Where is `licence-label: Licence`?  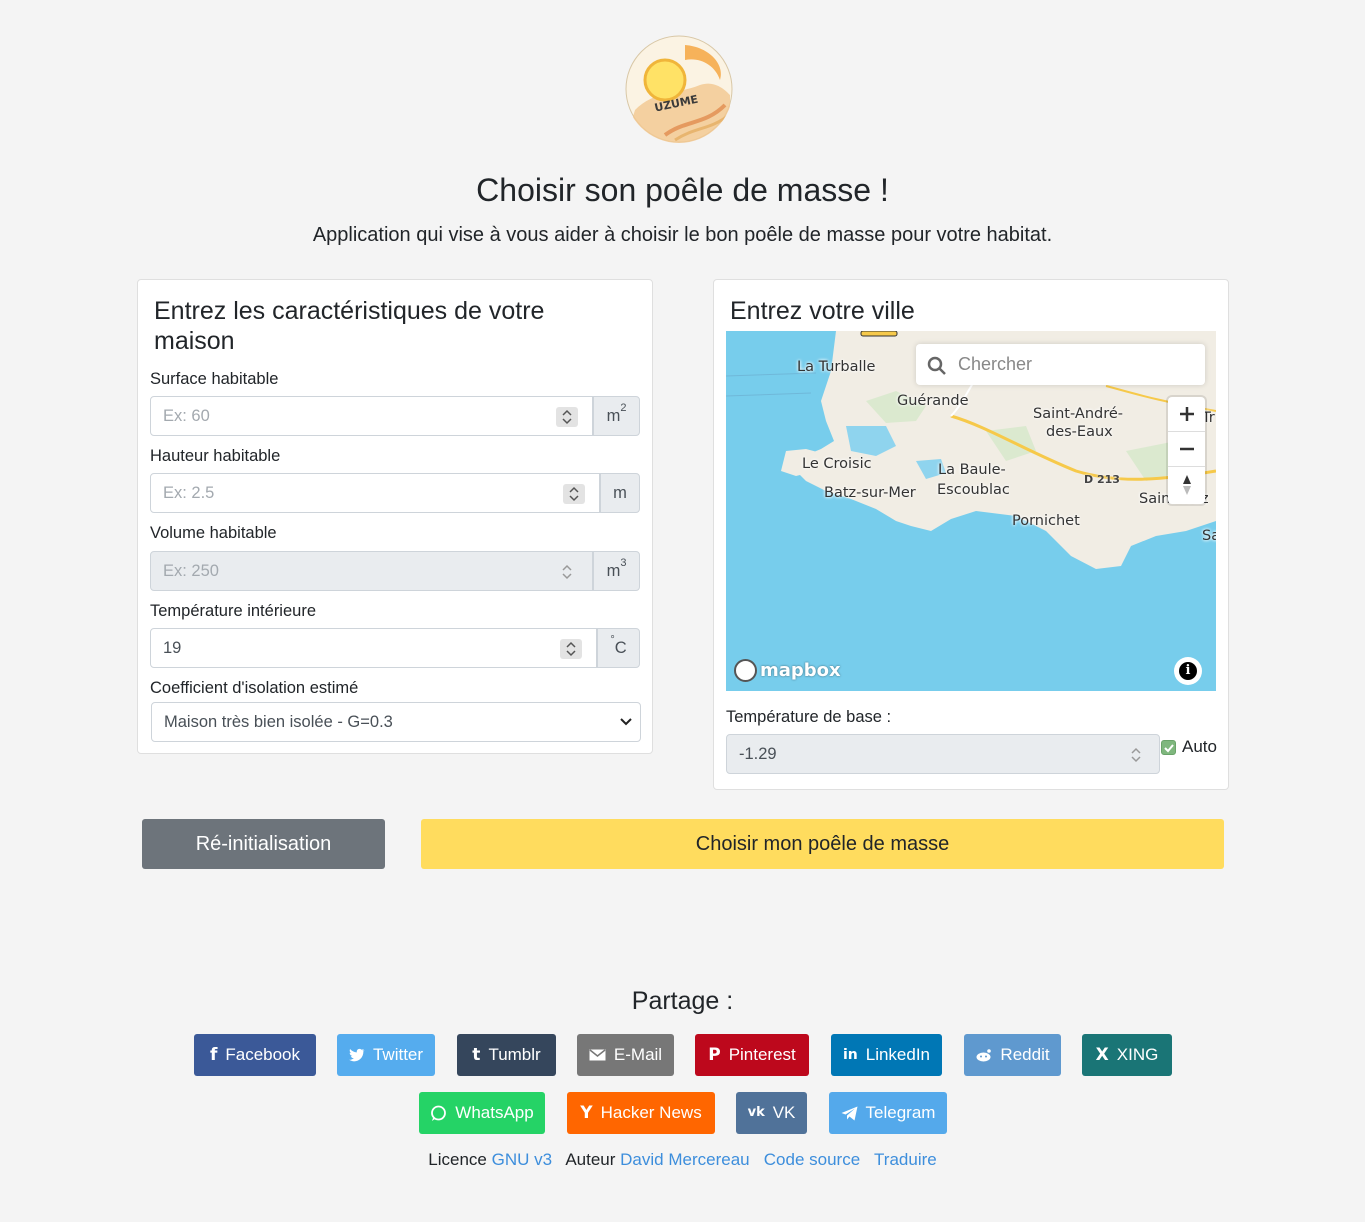
licence-label: Licence is located at coordinates (457, 1159).